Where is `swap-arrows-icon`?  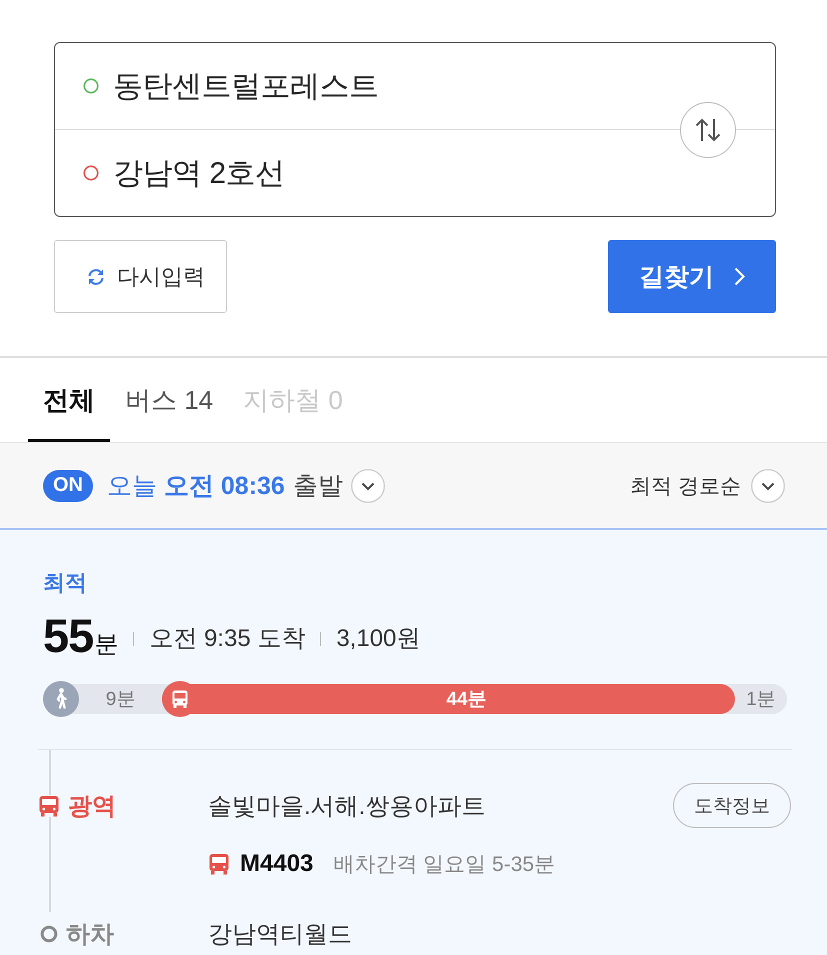 swap-arrows-icon is located at coordinates (708, 129).